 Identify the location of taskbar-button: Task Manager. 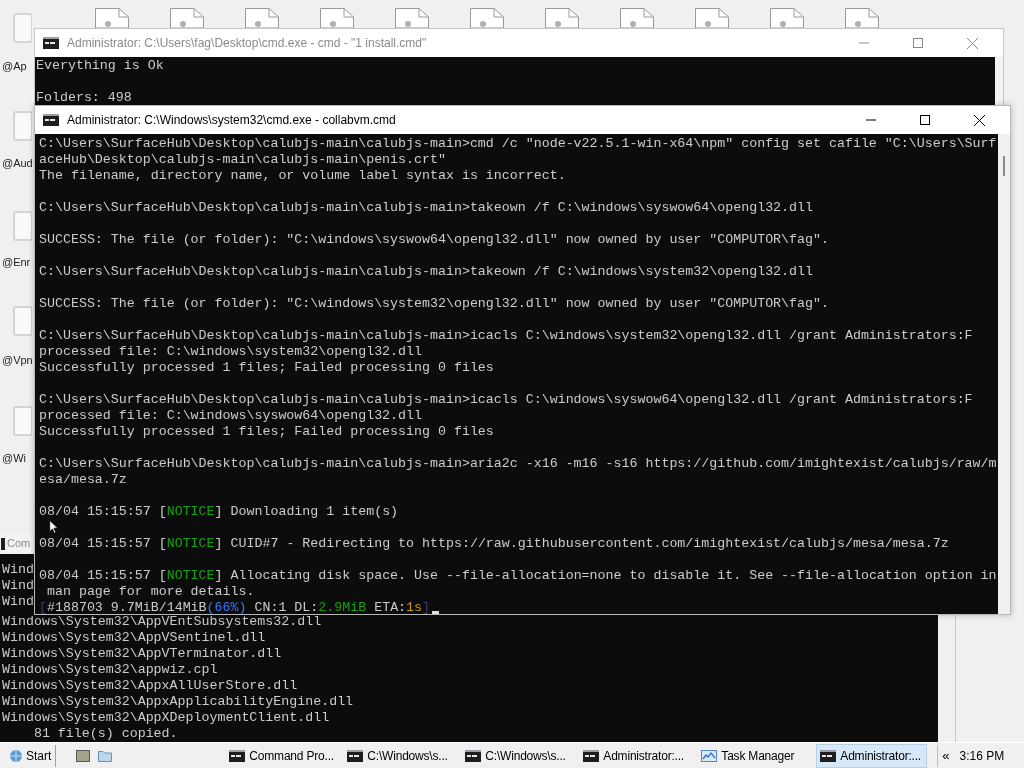
(754, 755).